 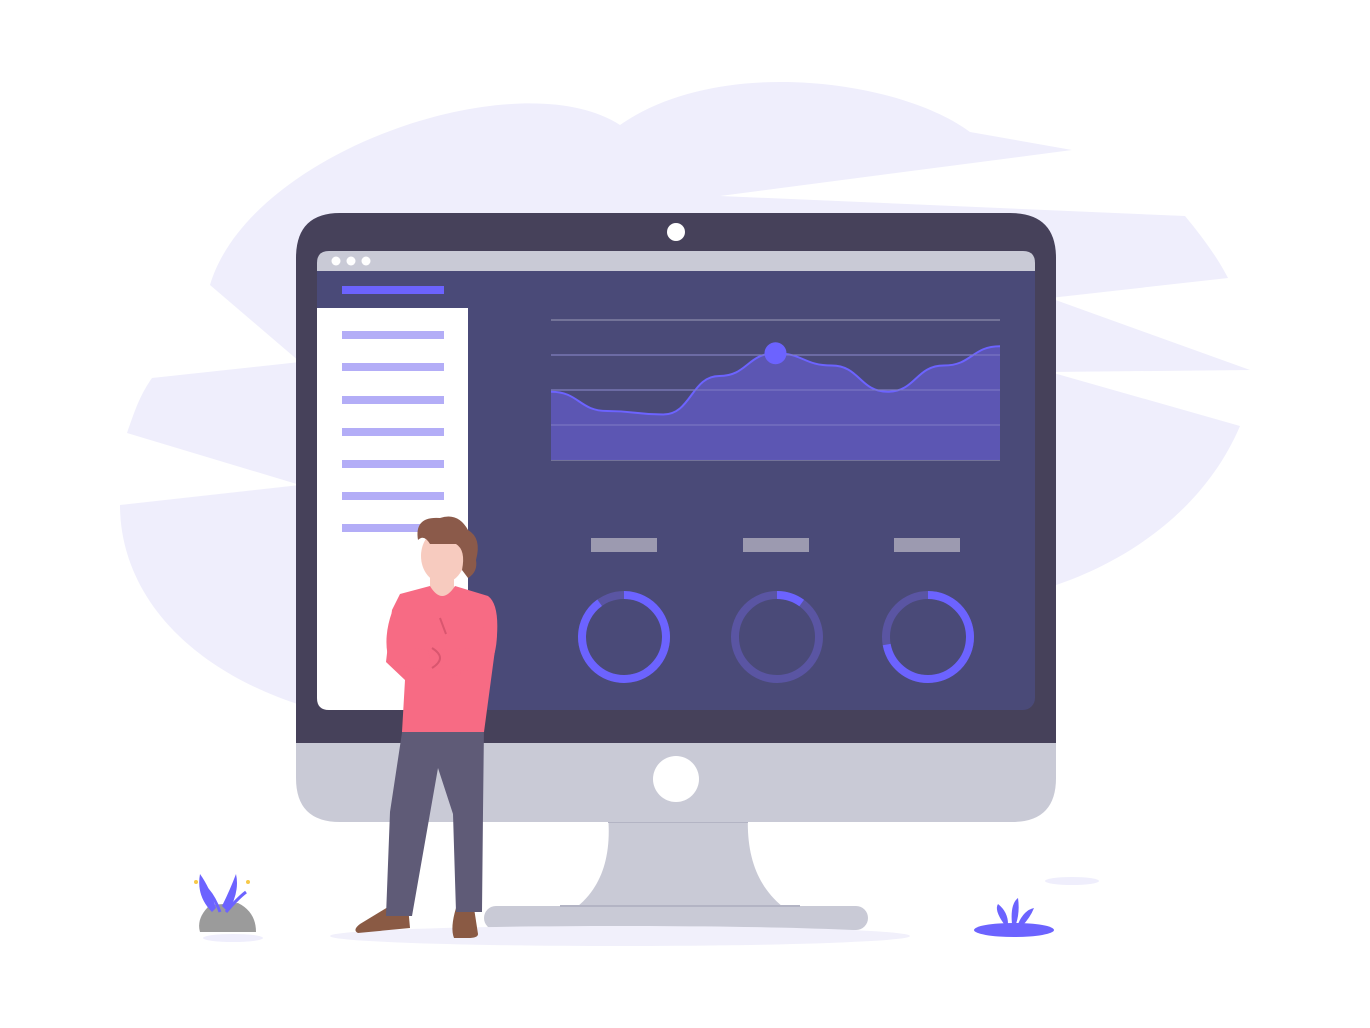 What do you see at coordinates (207, 893) in the screenshot?
I see `leaf` at bounding box center [207, 893].